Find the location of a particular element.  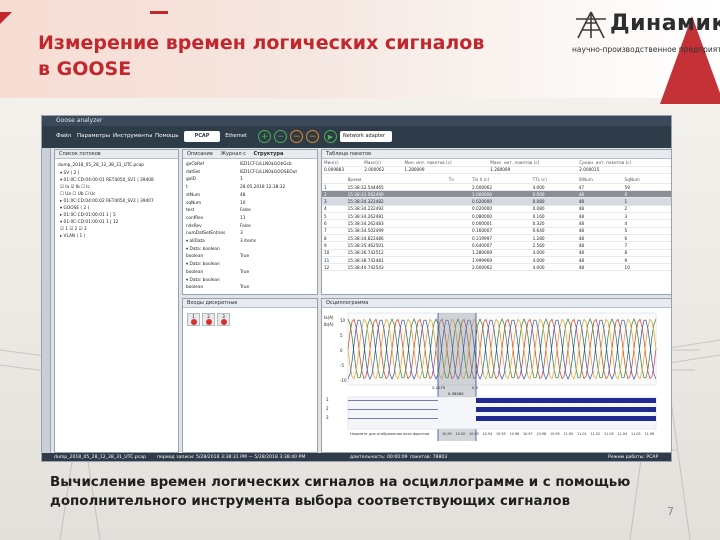

description-row: goCbRef IED1CFG/LLN0$GO$Gcb is located at coordinates (239, 165).